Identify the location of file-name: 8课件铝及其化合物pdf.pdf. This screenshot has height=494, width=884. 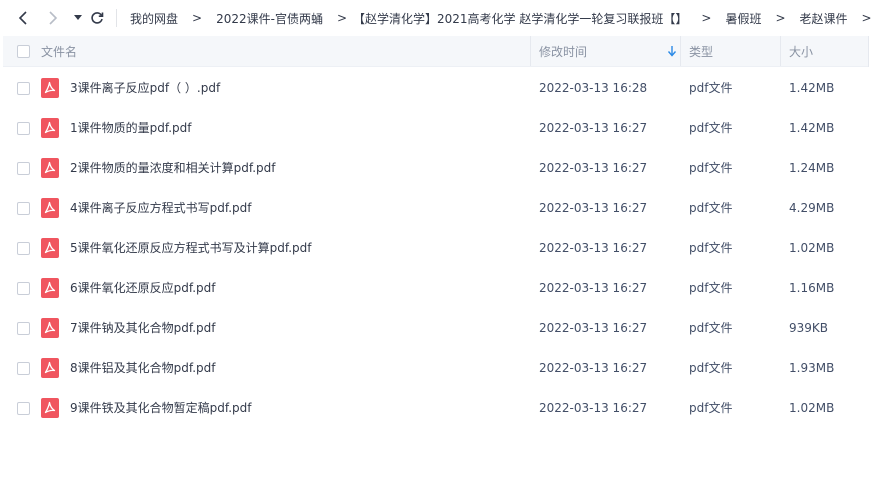
(143, 368).